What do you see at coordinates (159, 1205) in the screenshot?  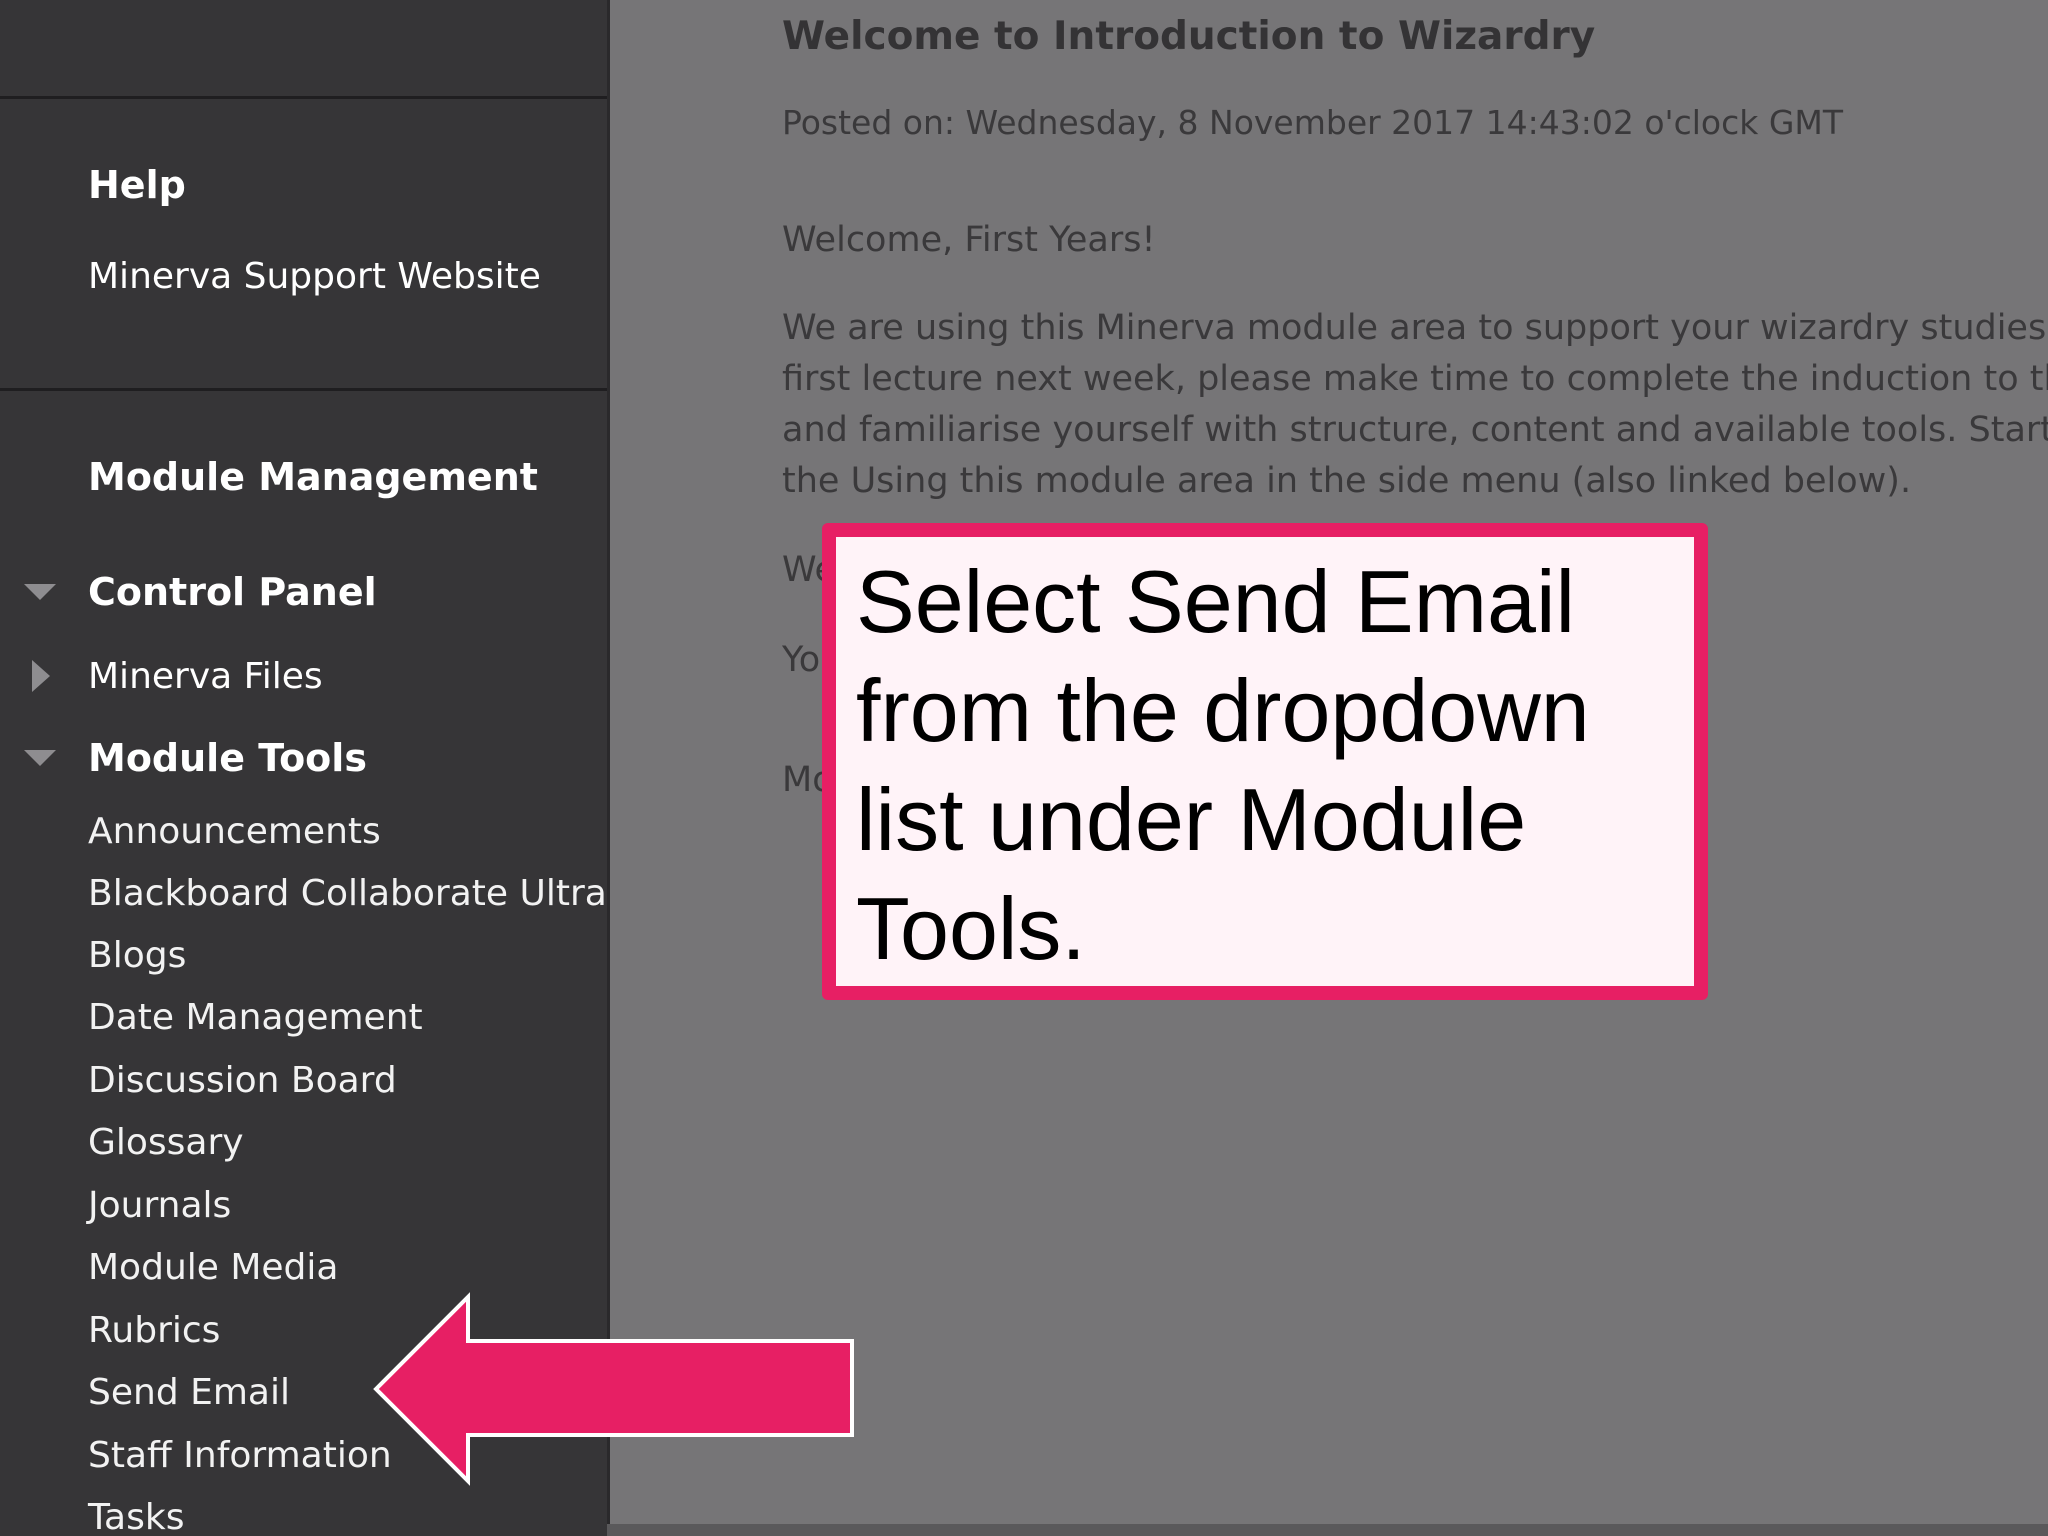 I see `tool-journals: Journals` at bounding box center [159, 1205].